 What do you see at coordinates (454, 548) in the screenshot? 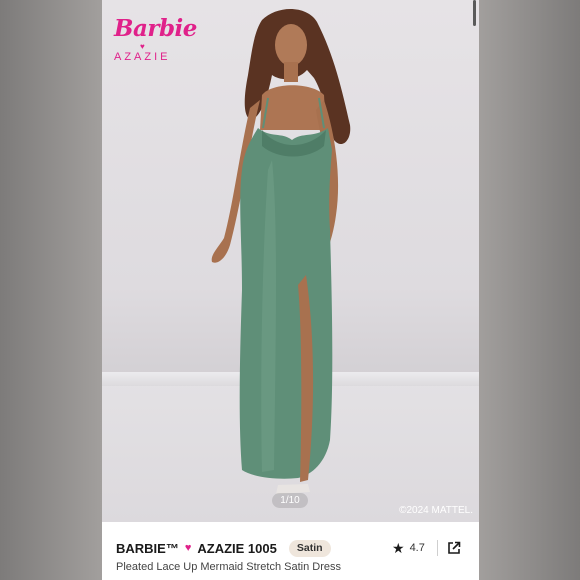
I see `share-external-icon` at bounding box center [454, 548].